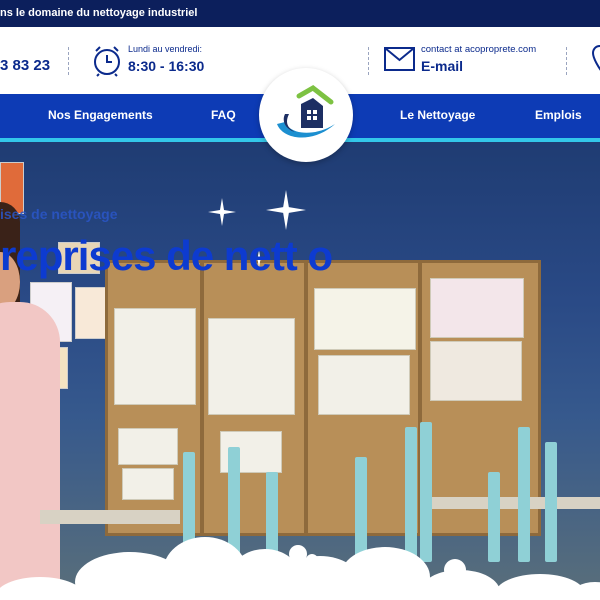 This screenshot has width=600, height=600. I want to click on hero-kicker: ises de nettoyage, so click(59, 214).